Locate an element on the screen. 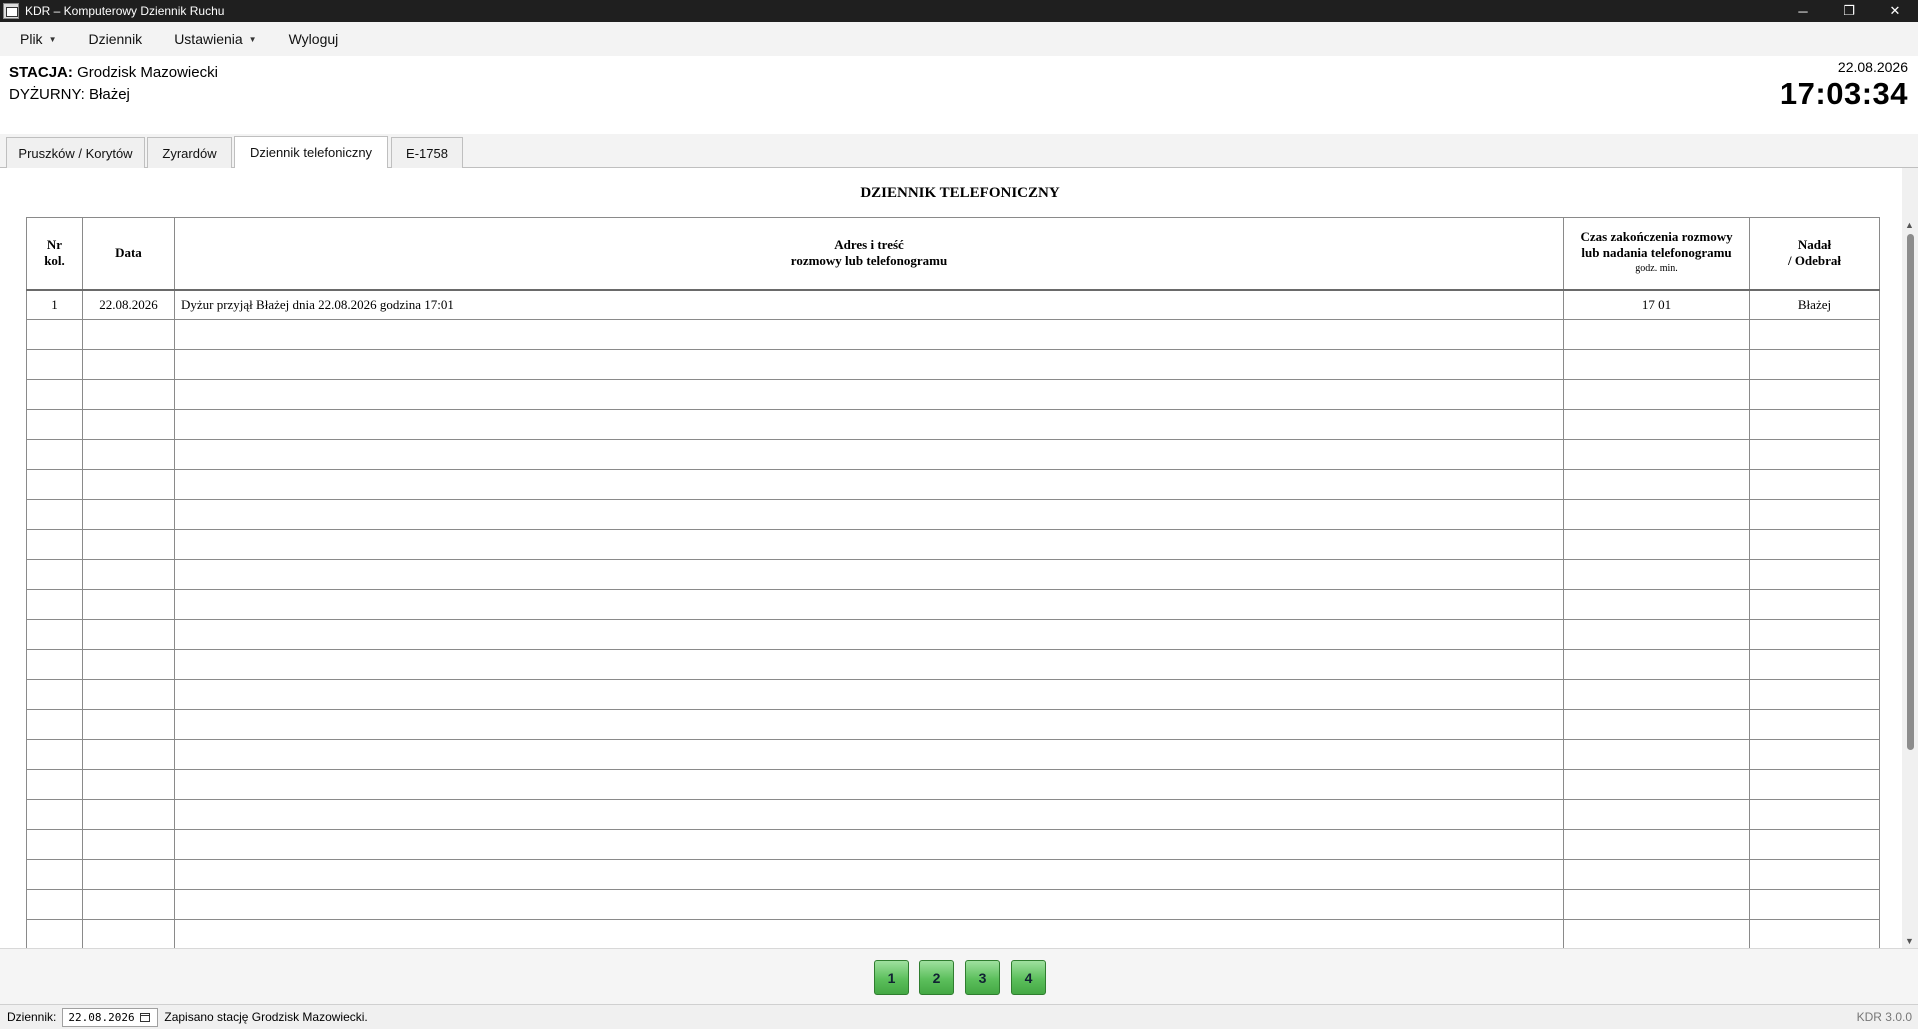 The height and width of the screenshot is (1029, 1918). restore-button: ❐ is located at coordinates (1849, 11).